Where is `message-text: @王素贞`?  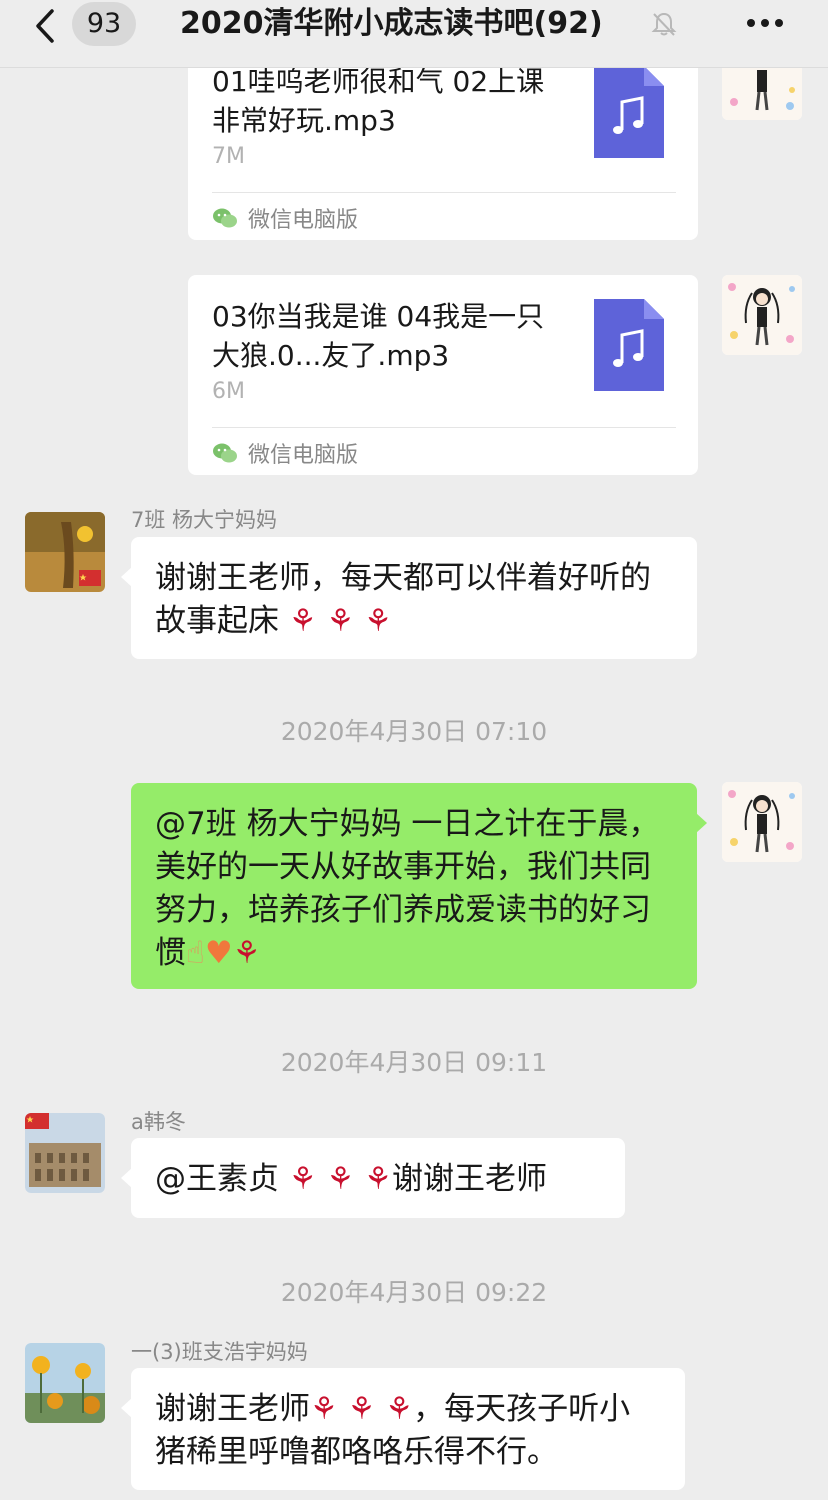 message-text: @王素贞 is located at coordinates (222, 1179).